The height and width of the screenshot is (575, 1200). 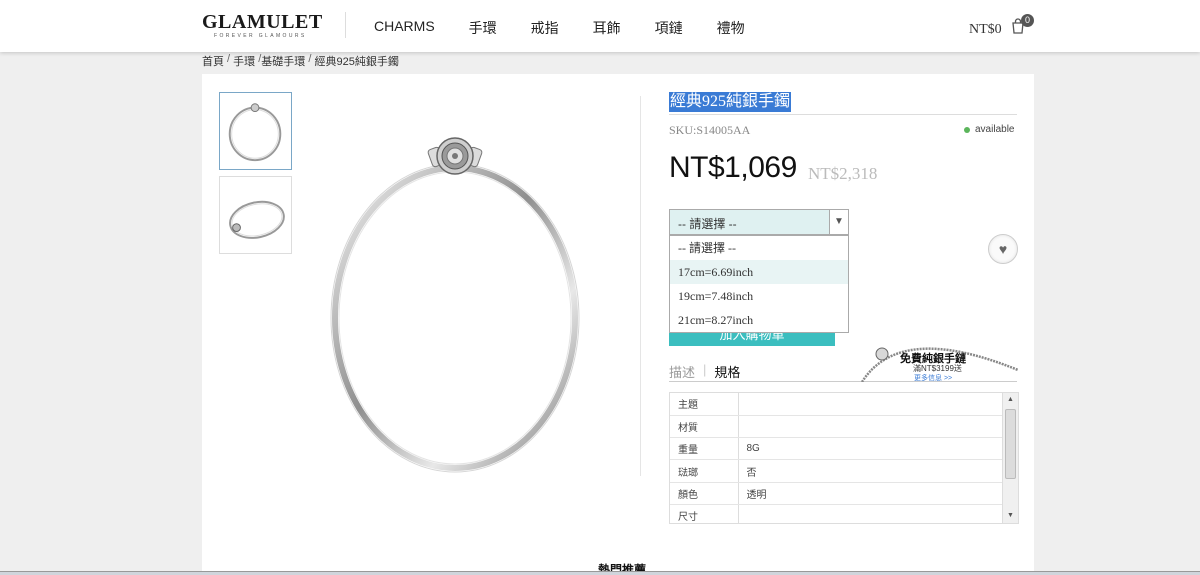 What do you see at coordinates (704, 449) in the screenshot?
I see `spec-key: 重量` at bounding box center [704, 449].